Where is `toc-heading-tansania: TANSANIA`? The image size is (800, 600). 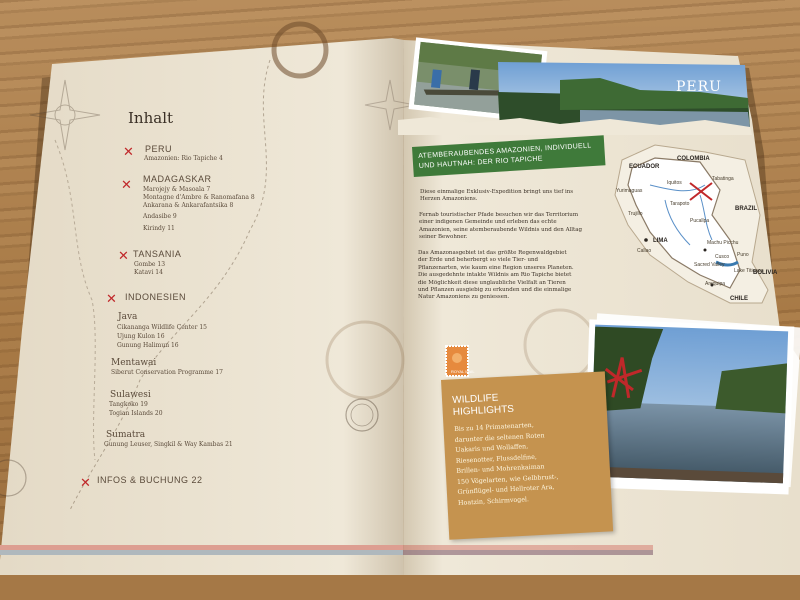 toc-heading-tansania: TANSANIA is located at coordinates (157, 254).